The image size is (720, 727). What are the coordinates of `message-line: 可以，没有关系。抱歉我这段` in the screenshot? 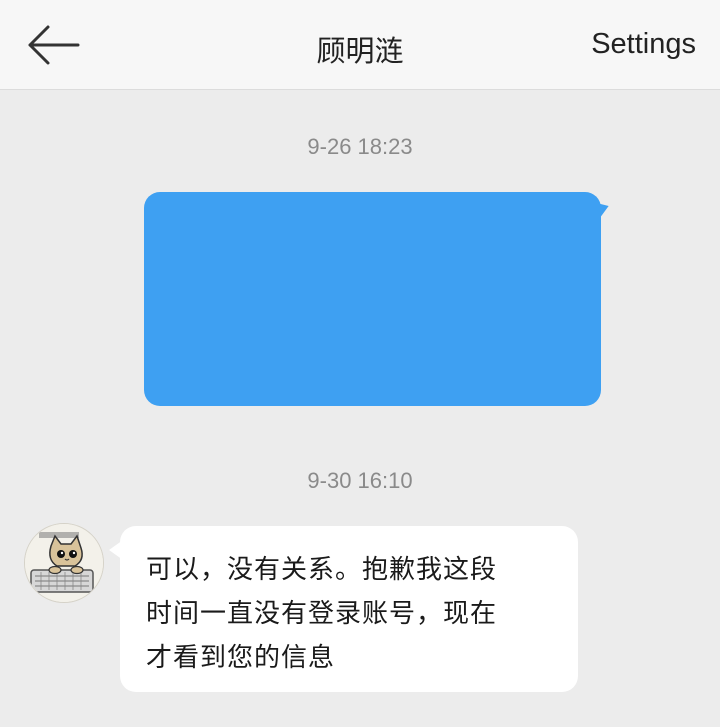 It's located at (322, 570).